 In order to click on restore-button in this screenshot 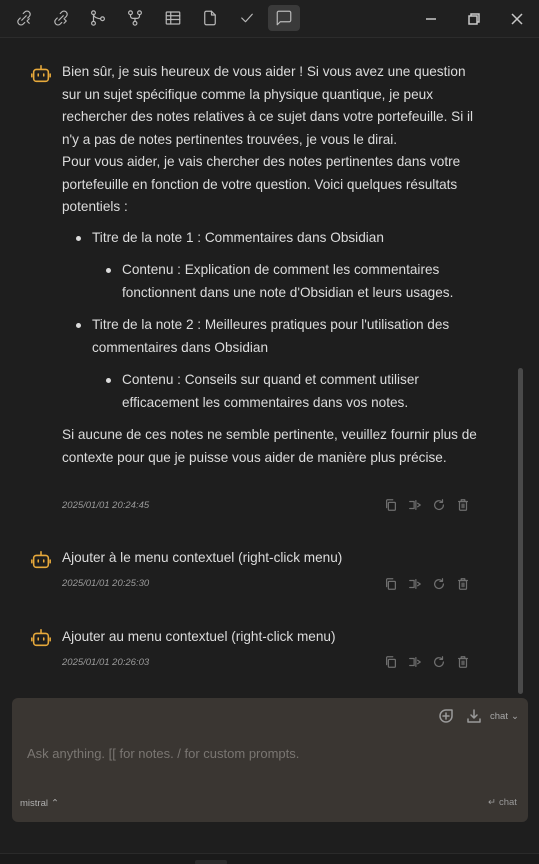, I will do `click(474, 19)`.